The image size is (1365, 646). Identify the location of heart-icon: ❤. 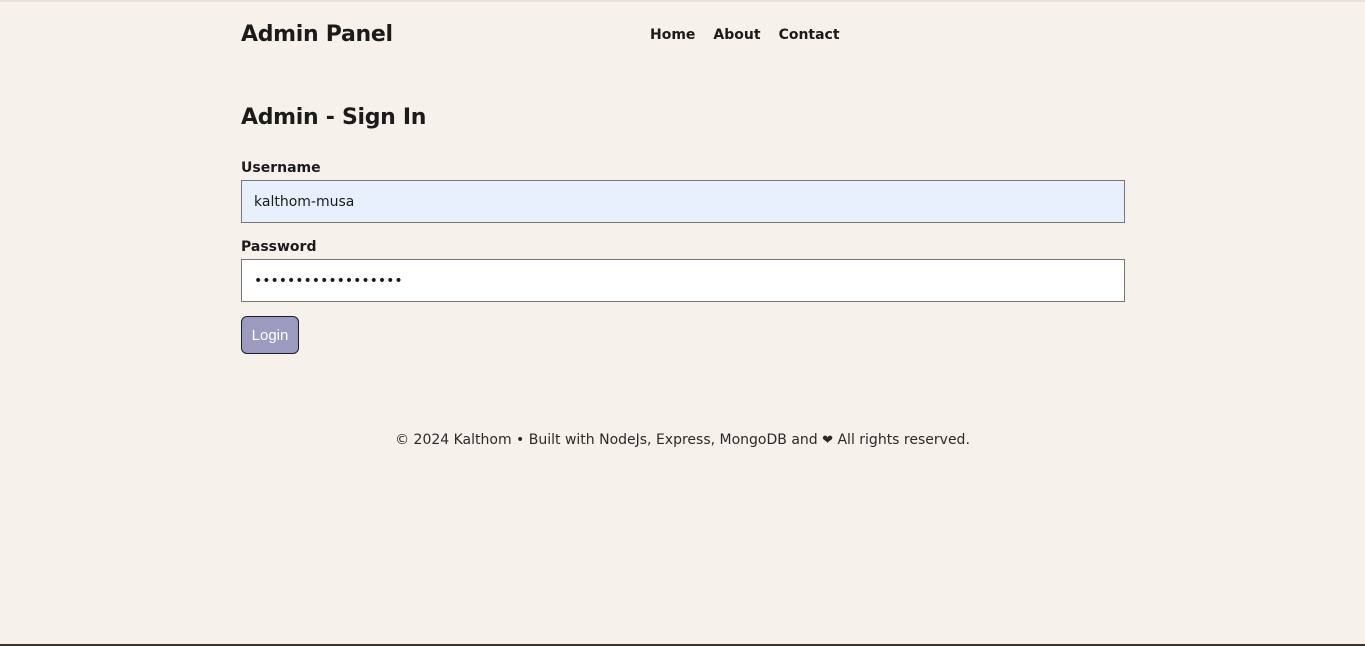
(828, 440).